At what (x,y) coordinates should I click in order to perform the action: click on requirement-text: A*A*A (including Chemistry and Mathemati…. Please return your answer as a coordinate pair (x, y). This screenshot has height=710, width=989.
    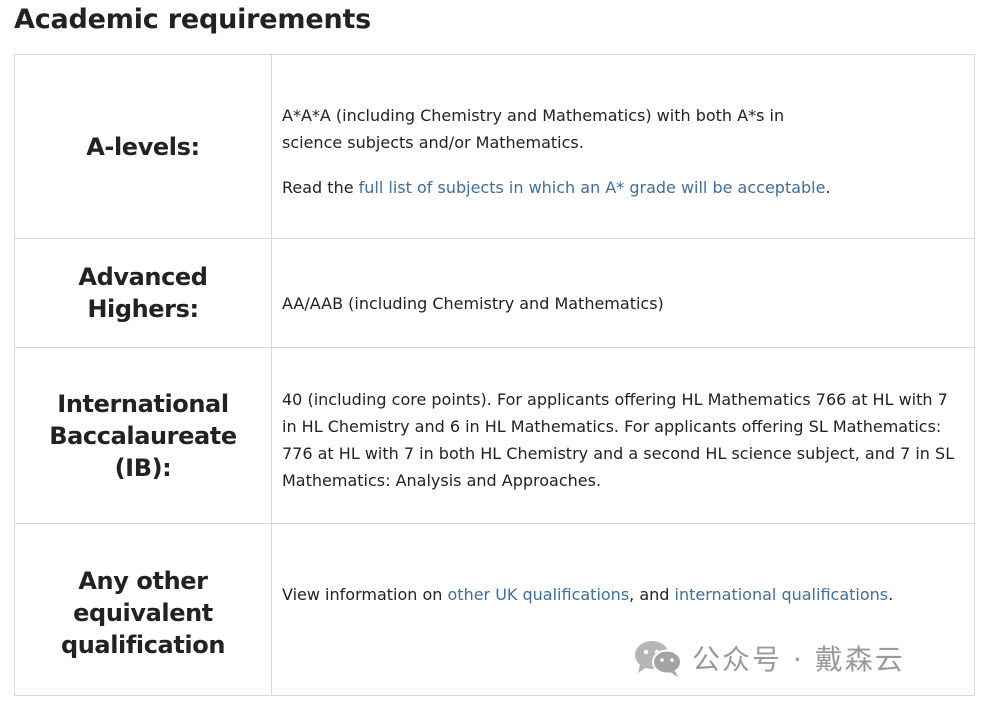
    Looking at the image, I should click on (533, 129).